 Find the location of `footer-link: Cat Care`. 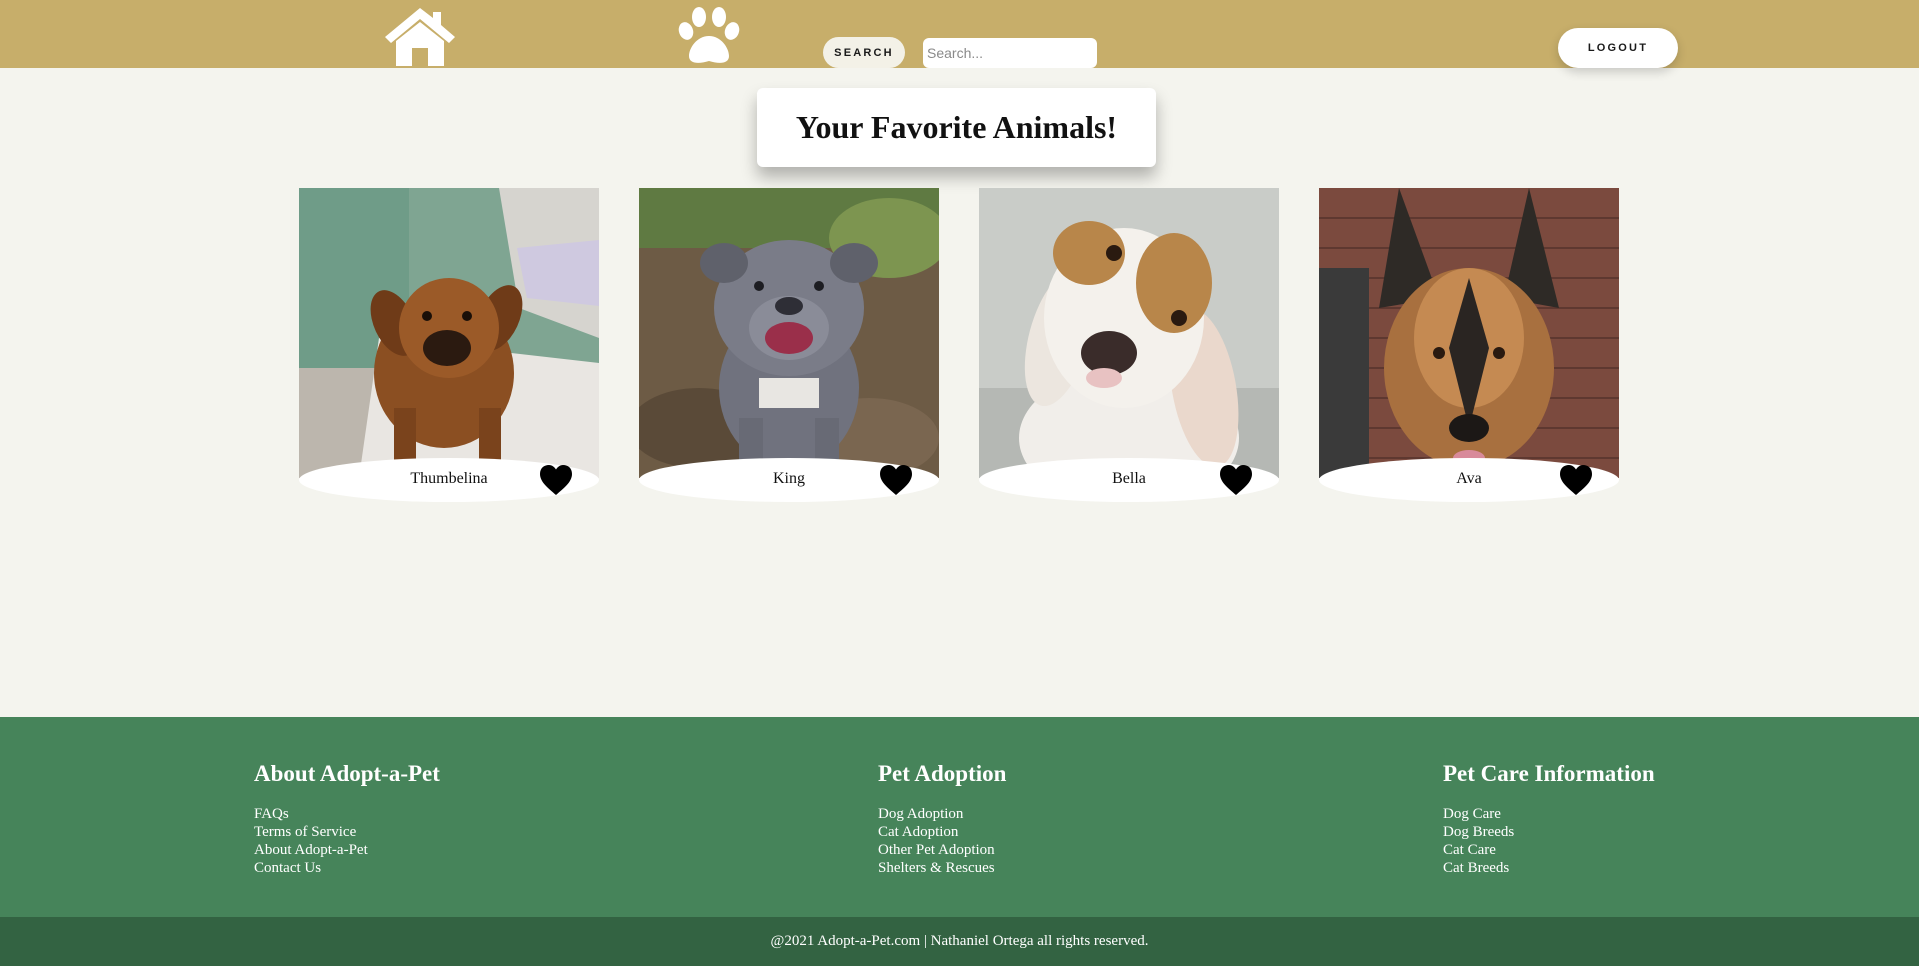

footer-link: Cat Care is located at coordinates (1549, 850).